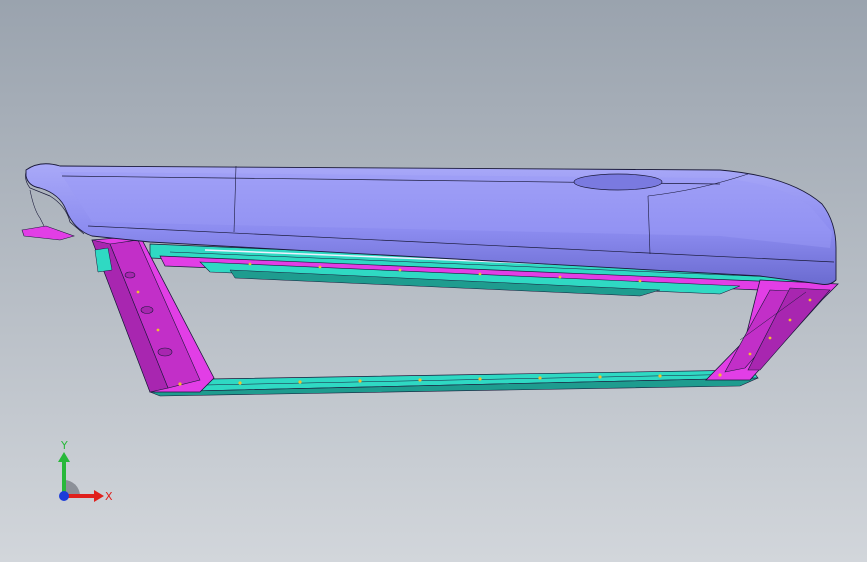  What do you see at coordinates (85, 471) in the screenshot?
I see `coordinate-triad: Y X` at bounding box center [85, 471].